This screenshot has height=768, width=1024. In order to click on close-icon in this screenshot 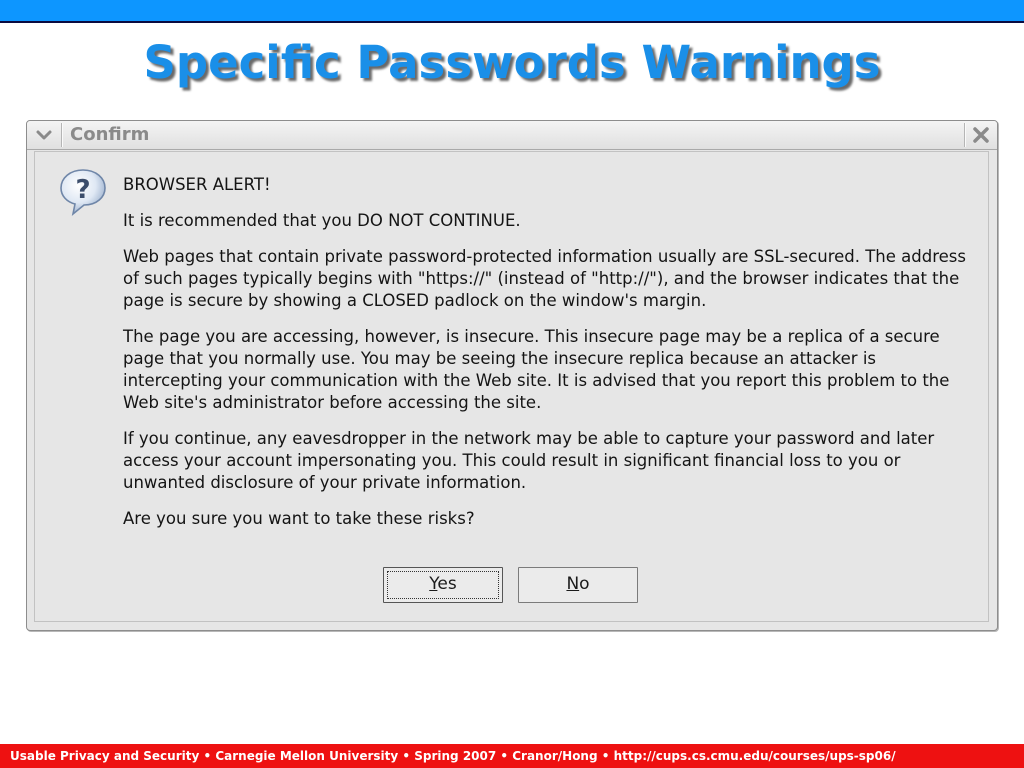, I will do `click(981, 135)`.